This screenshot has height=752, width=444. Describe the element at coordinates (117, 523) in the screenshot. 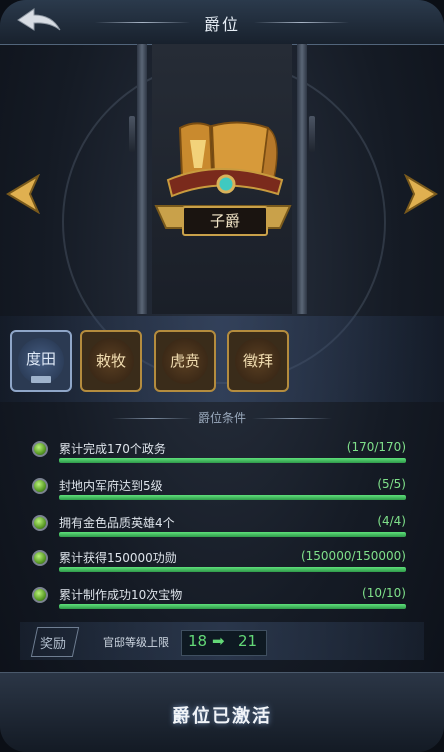

I see `condition-text: 拥有金色品质英雄4个` at that location.